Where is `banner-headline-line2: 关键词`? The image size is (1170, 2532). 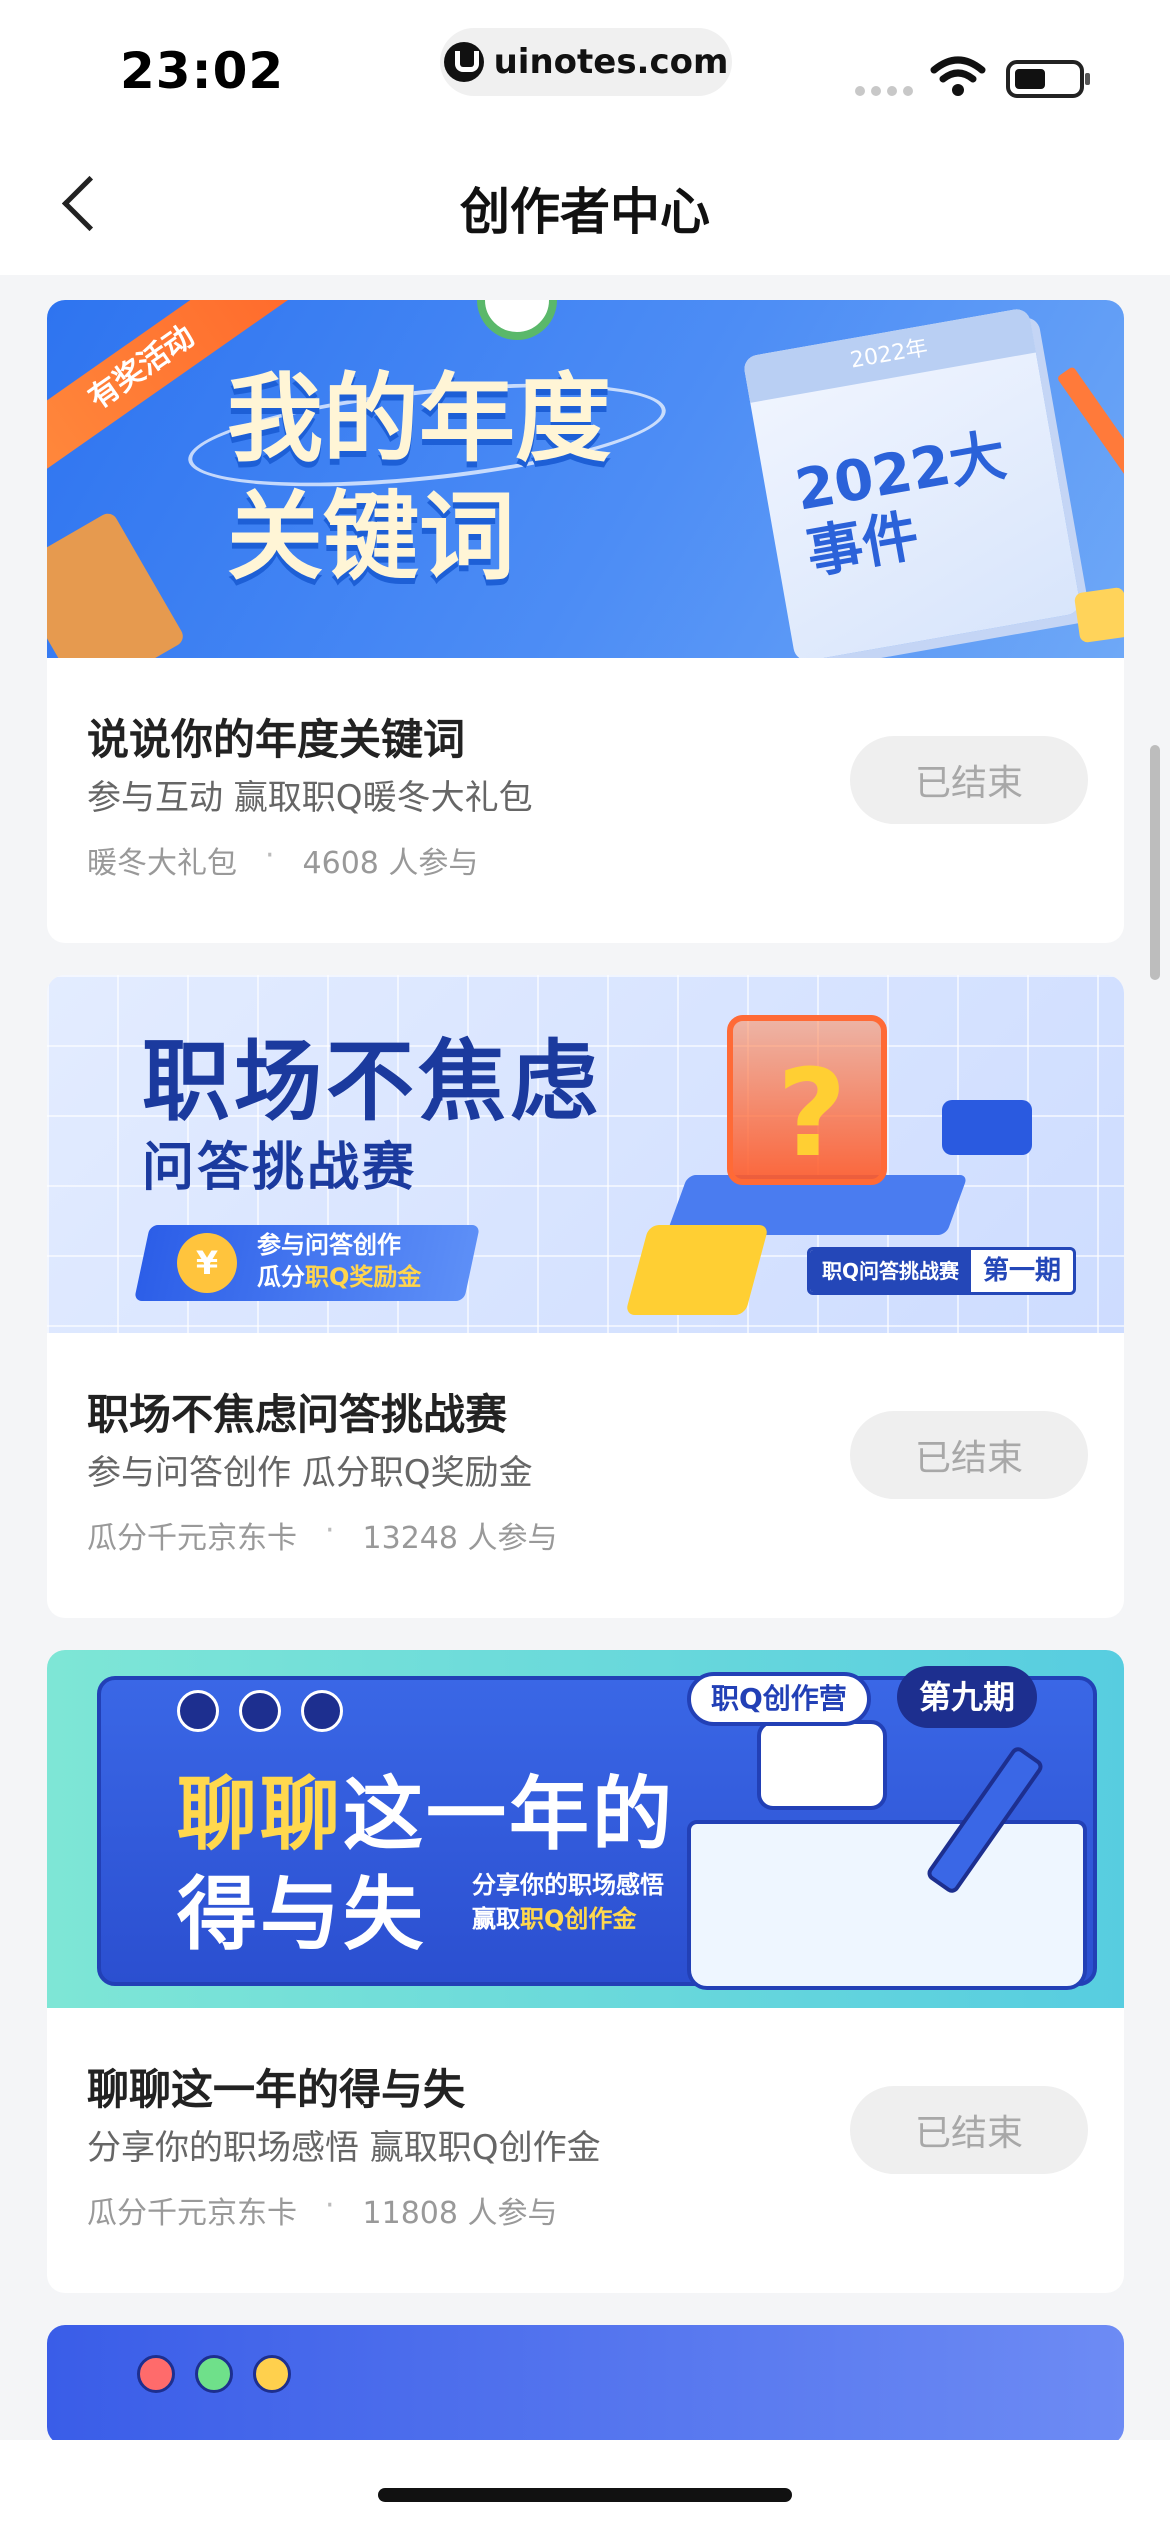
banner-headline-line2: 关键词 is located at coordinates (371, 537).